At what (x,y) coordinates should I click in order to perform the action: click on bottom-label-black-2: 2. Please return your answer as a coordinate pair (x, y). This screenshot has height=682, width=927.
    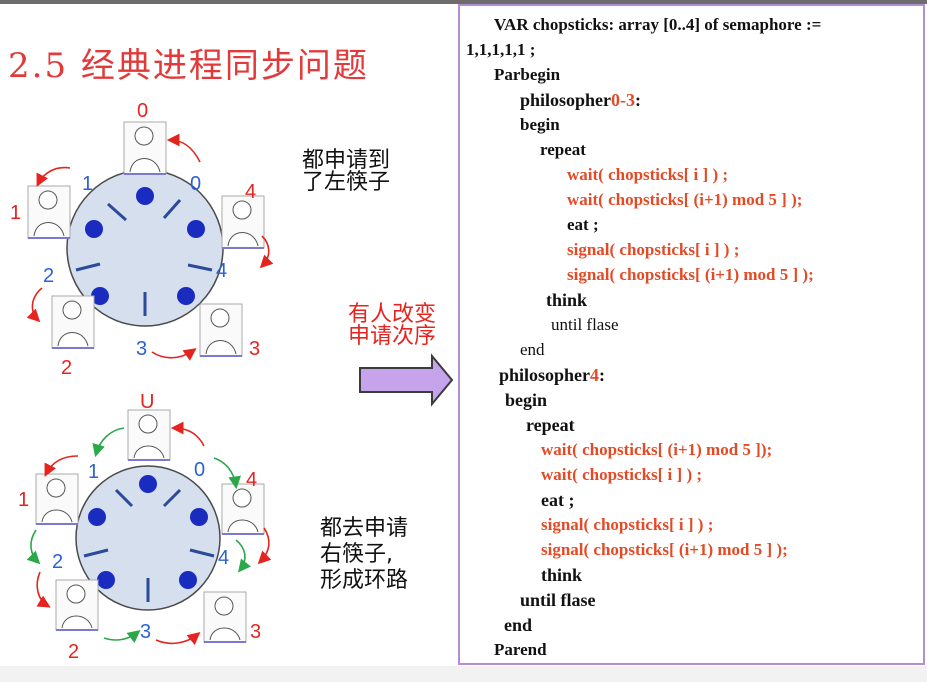
    Looking at the image, I should click on (73, 652).